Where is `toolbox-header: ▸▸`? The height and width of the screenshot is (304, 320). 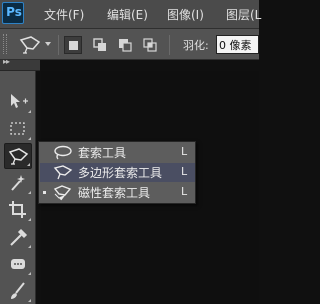
toolbox-header: ▸▸ is located at coordinates (20, 64).